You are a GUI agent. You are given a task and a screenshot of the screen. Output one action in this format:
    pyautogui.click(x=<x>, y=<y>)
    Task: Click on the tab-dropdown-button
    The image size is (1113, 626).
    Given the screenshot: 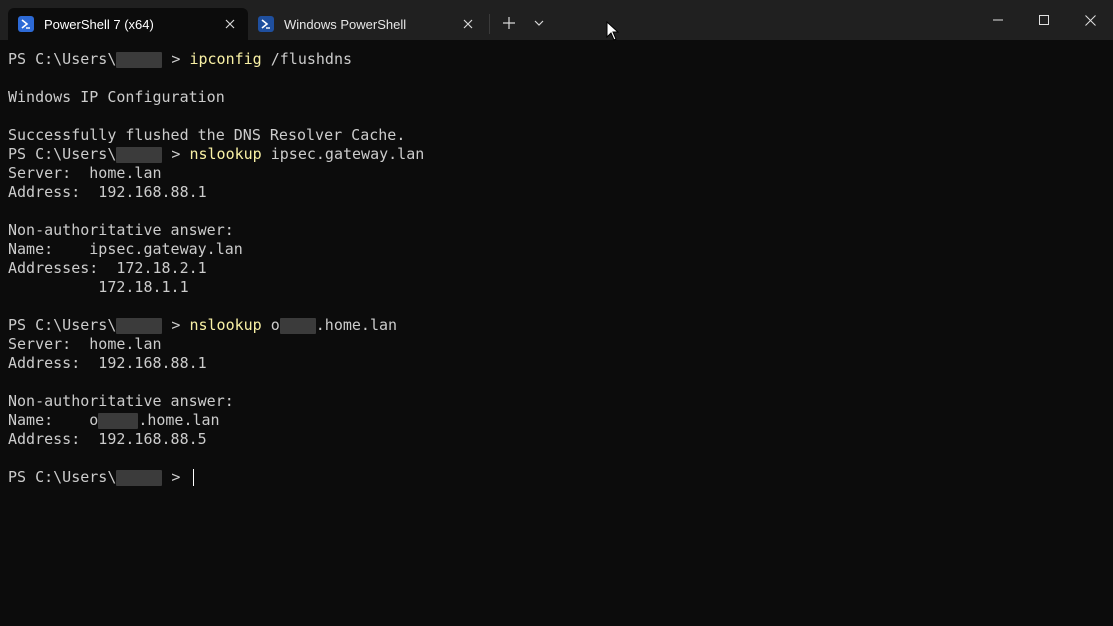 What is the action you would take?
    pyautogui.click(x=539, y=23)
    